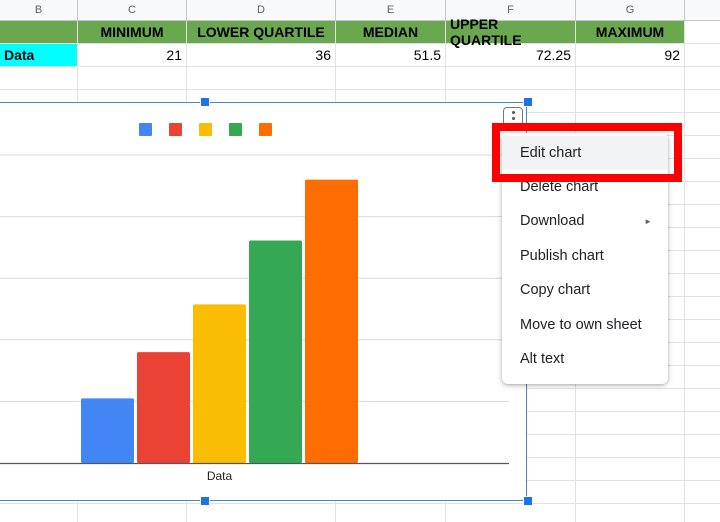 This screenshot has width=720, height=522. Describe the element at coordinates (391, 10) in the screenshot. I see `column-header-e: E` at that location.